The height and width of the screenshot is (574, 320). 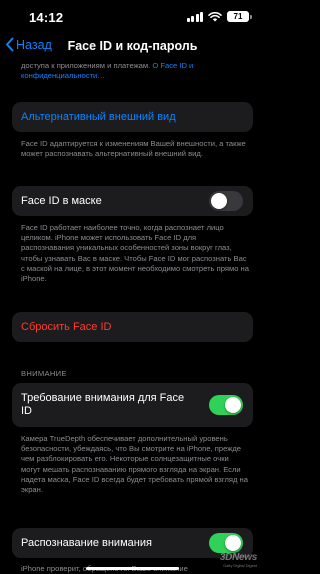 What do you see at coordinates (103, 404) in the screenshot?
I see `require-attention-label: Требование внимания для Face ID` at bounding box center [103, 404].